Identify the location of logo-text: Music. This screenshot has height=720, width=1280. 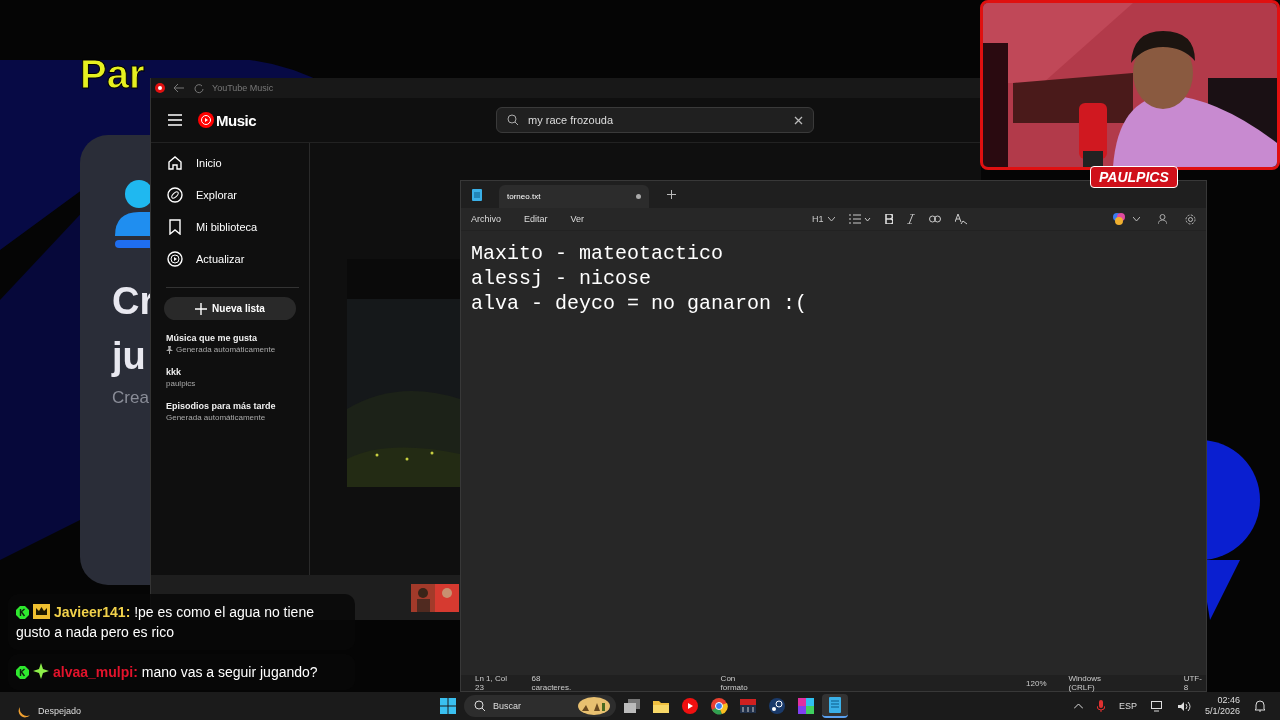
(236, 120).